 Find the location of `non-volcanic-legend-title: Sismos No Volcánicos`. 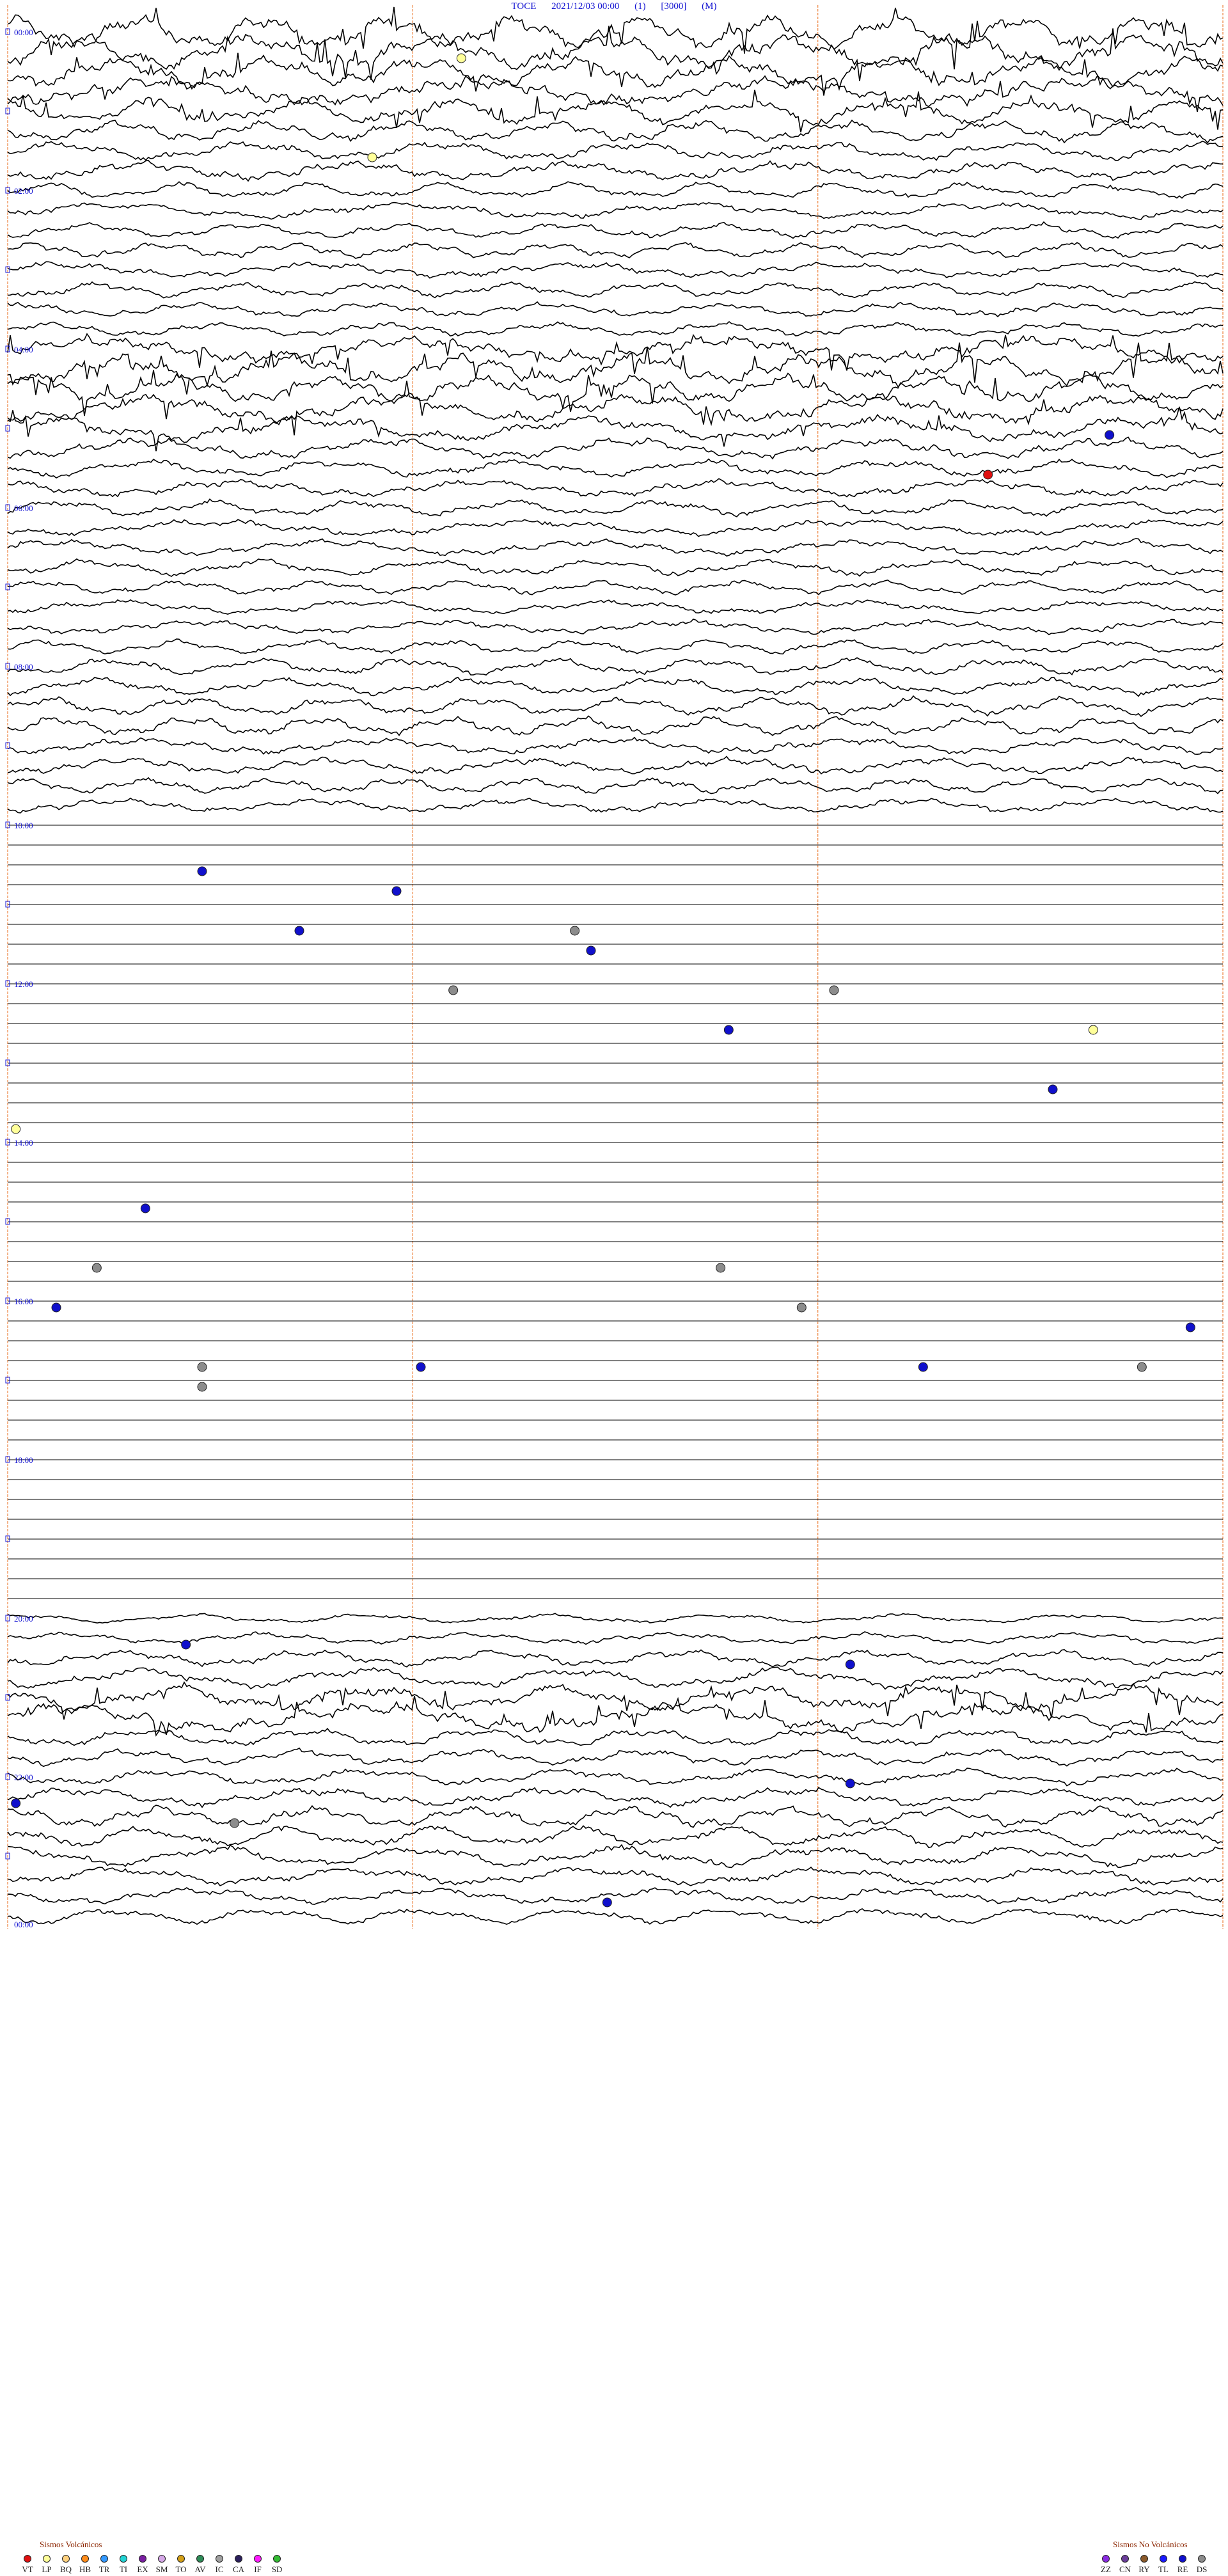

non-volcanic-legend-title: Sismos No Volcánicos is located at coordinates (1150, 2544).